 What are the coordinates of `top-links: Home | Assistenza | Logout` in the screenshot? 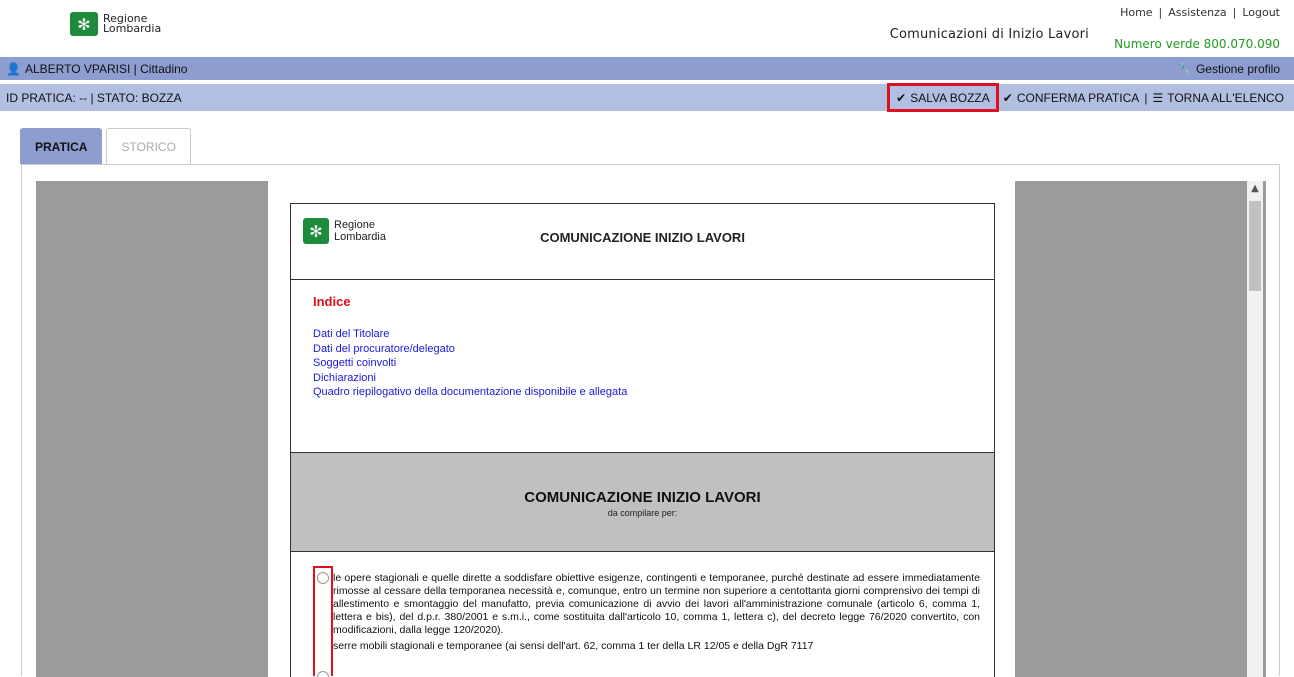 It's located at (1200, 12).